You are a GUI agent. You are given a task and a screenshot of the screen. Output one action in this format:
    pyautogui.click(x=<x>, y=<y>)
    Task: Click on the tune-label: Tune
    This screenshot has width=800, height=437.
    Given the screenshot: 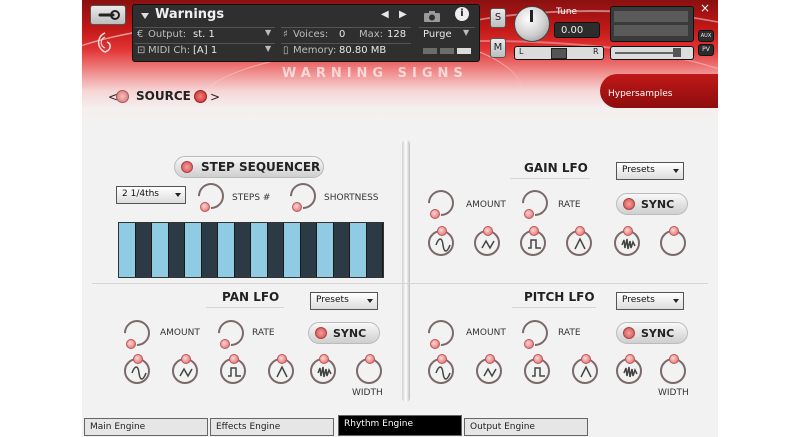 What is the action you would take?
    pyautogui.click(x=567, y=12)
    